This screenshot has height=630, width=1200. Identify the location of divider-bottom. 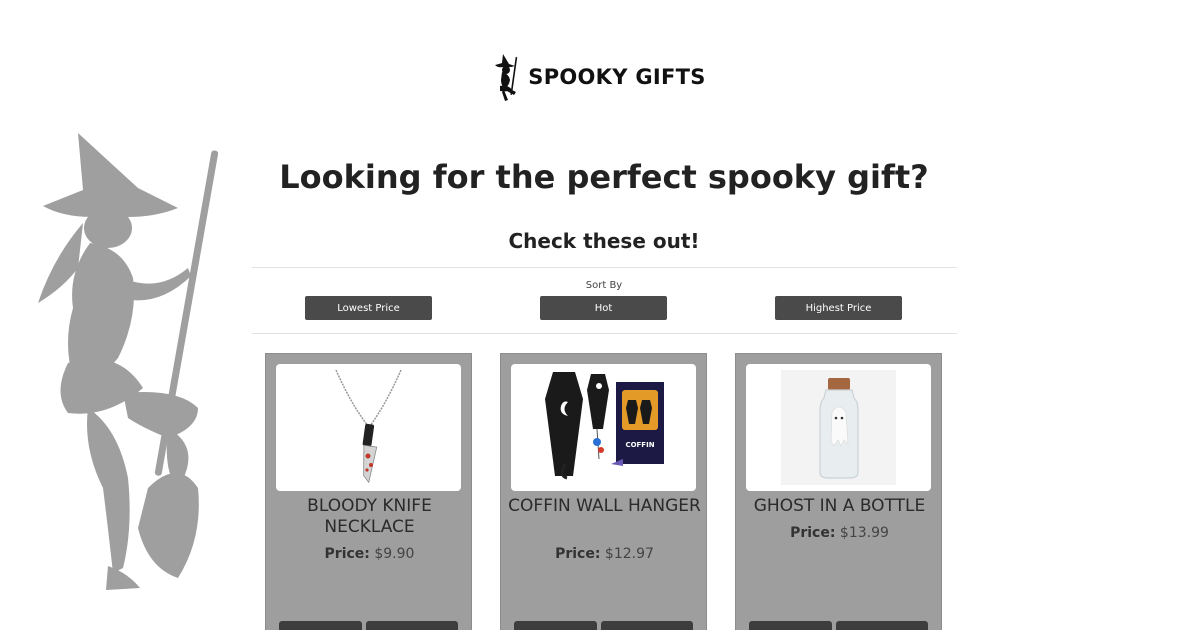
(604, 333).